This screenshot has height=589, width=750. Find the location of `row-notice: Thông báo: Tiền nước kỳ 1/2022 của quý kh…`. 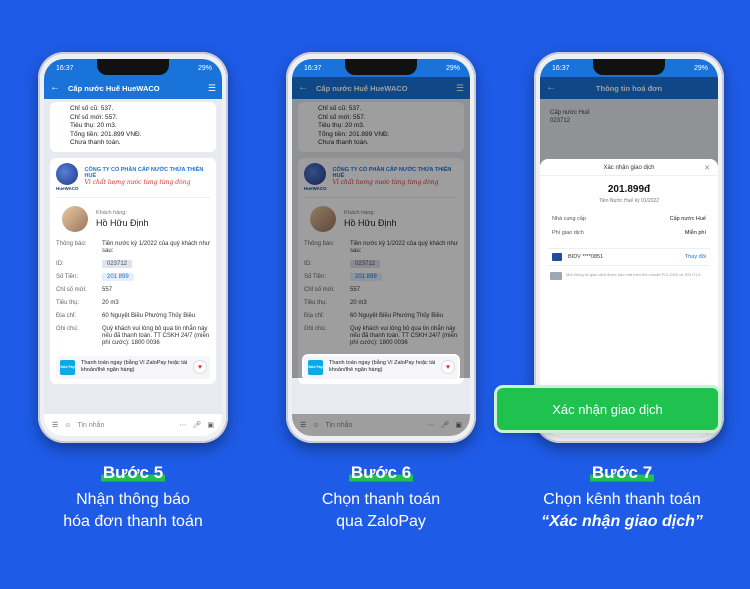

row-notice: Thông báo: Tiền nước kỳ 1/2022 của quý kh… is located at coordinates (381, 248).